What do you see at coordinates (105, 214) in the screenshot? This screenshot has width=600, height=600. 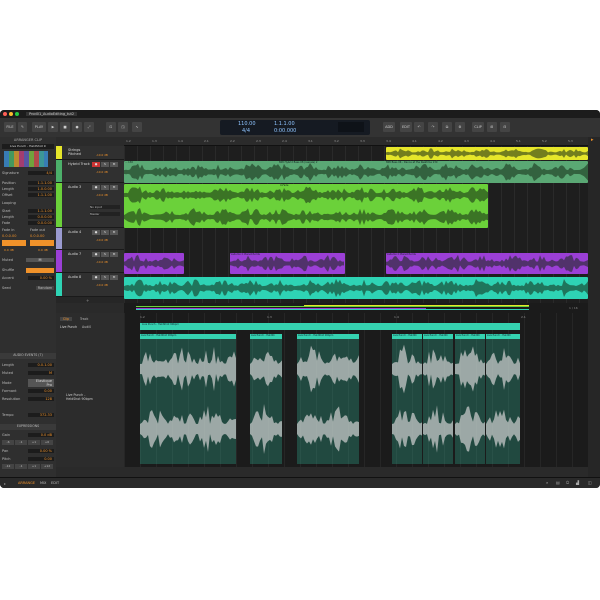 I see `output-select: Master` at bounding box center [105, 214].